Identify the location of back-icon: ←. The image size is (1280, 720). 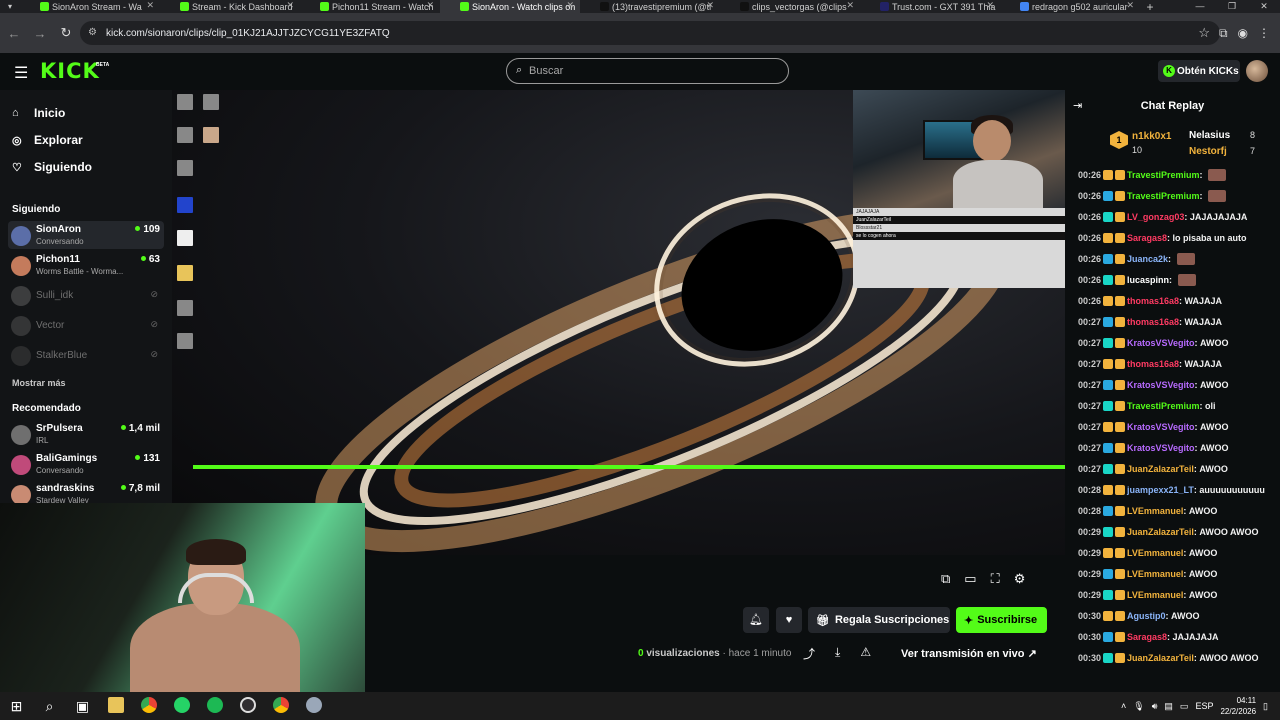
(14, 33).